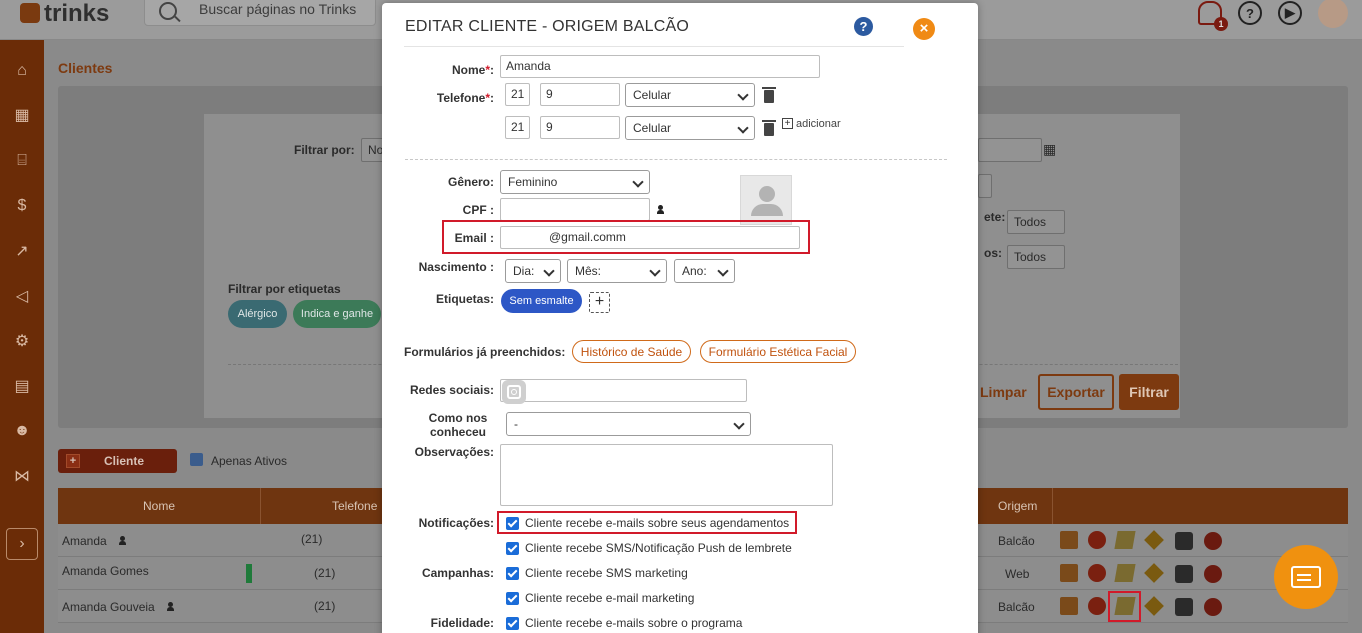 Image resolution: width=1362 pixels, height=633 pixels. Describe the element at coordinates (599, 302) in the screenshot. I see `add-tag-button: +` at that location.